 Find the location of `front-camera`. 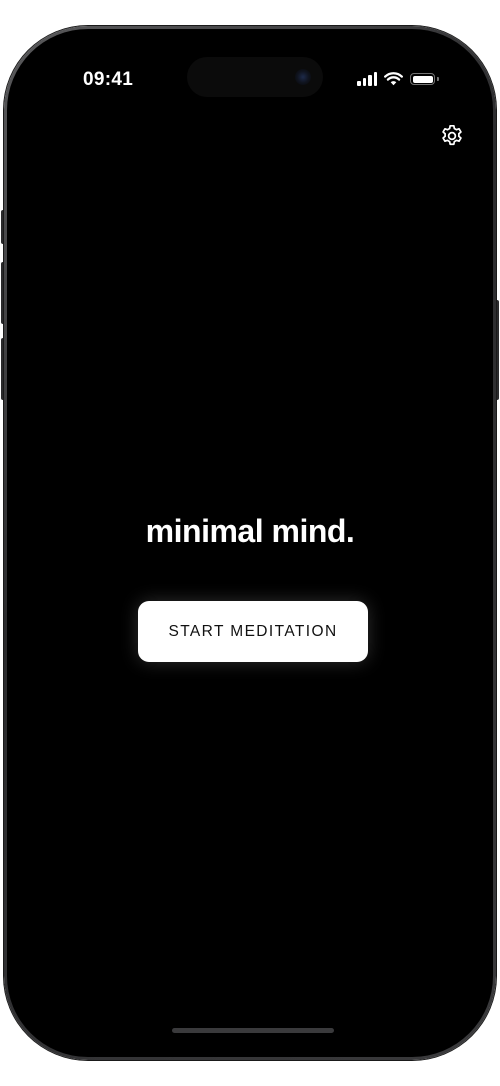

front-camera is located at coordinates (303, 77).